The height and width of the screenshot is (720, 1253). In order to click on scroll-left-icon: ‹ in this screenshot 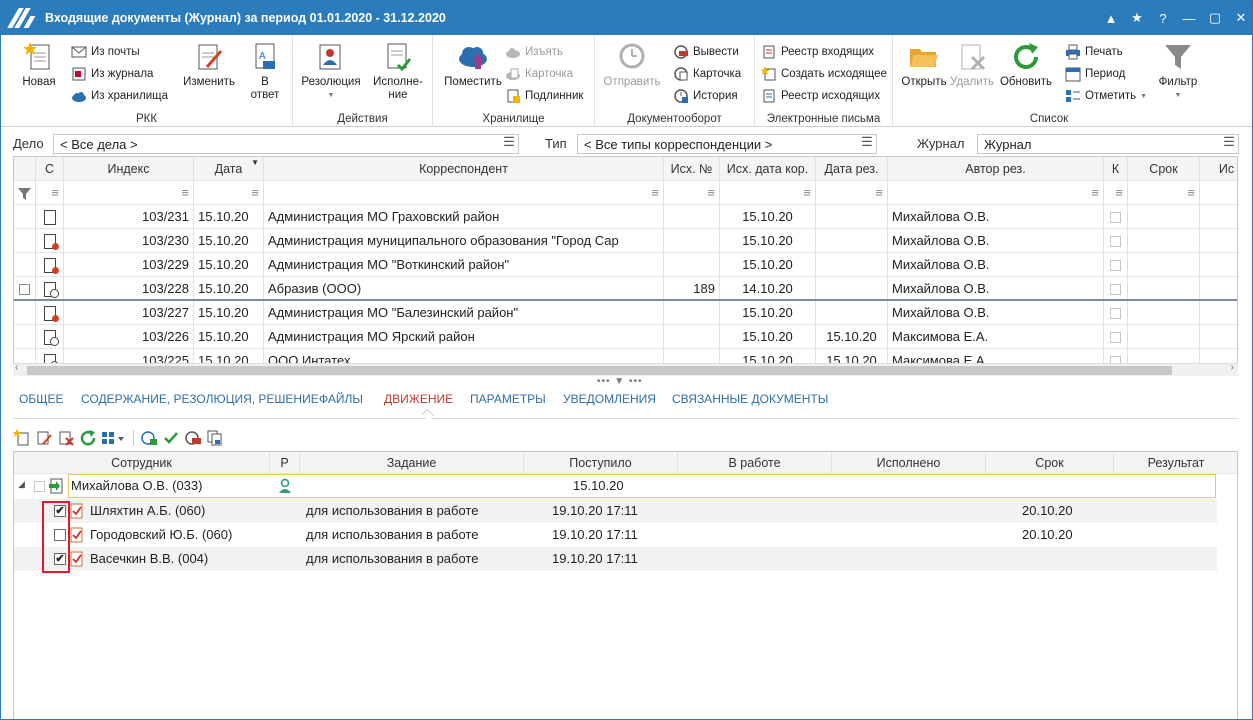, I will do `click(16, 367)`.